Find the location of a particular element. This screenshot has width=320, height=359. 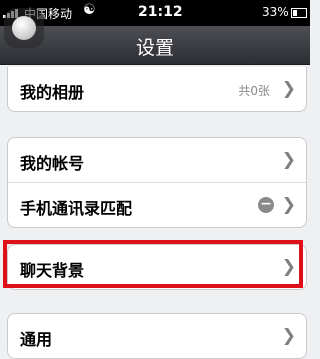

clock: 21:12 is located at coordinates (160, 12).